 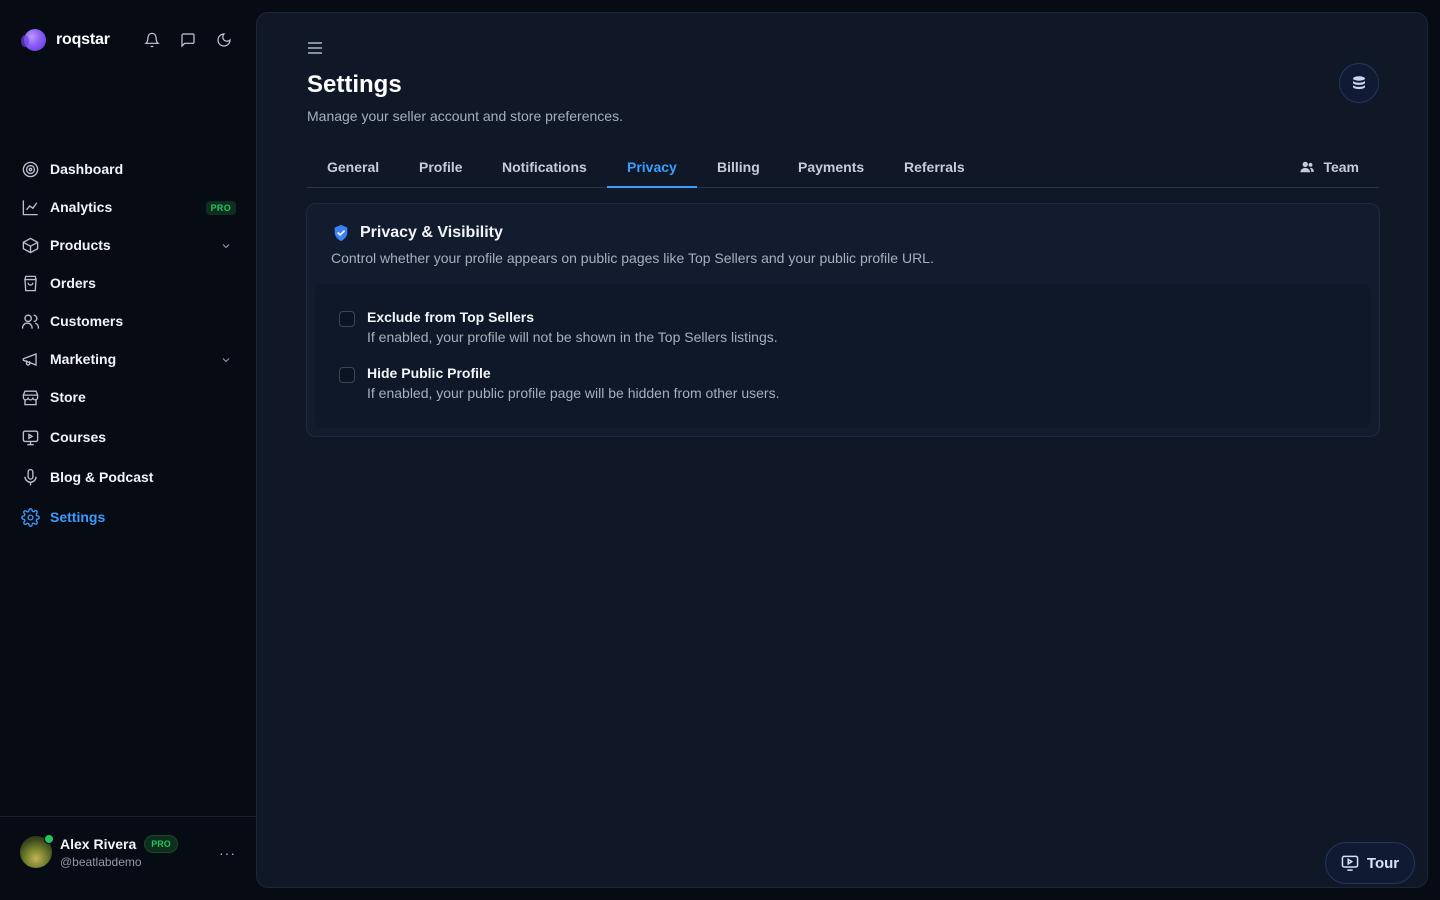 What do you see at coordinates (431, 232) in the screenshot?
I see `card-title: Privacy & Visibility` at bounding box center [431, 232].